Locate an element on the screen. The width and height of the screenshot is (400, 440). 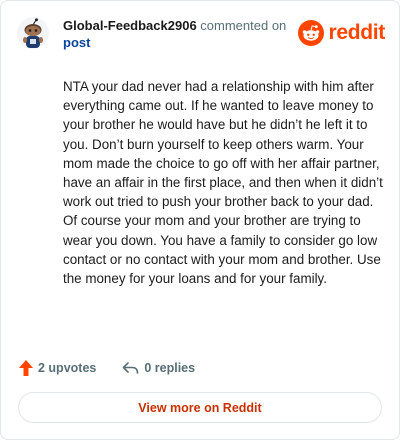
reddit-logo-icon is located at coordinates (311, 33).